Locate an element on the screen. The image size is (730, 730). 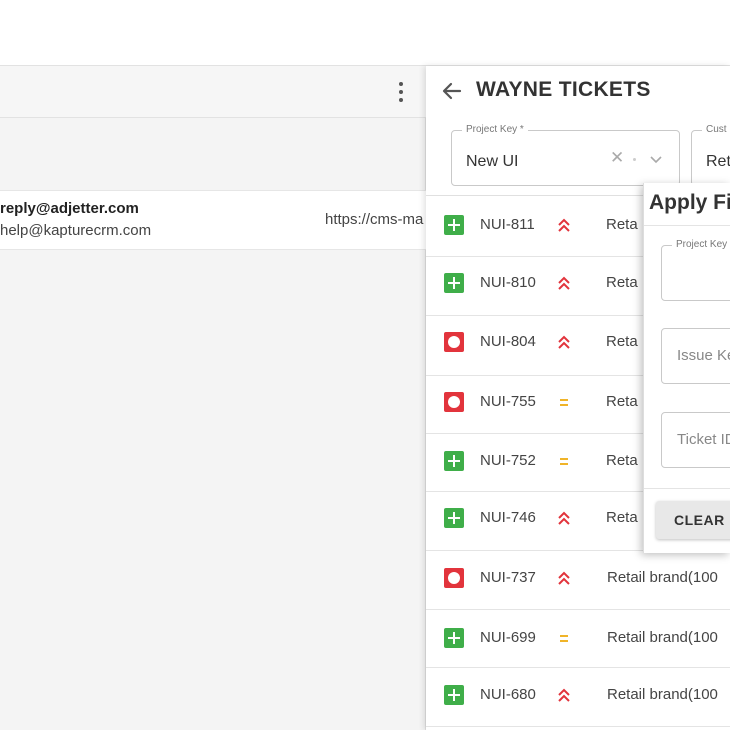
issue-key-input: Issue Ke is located at coordinates (695, 356).